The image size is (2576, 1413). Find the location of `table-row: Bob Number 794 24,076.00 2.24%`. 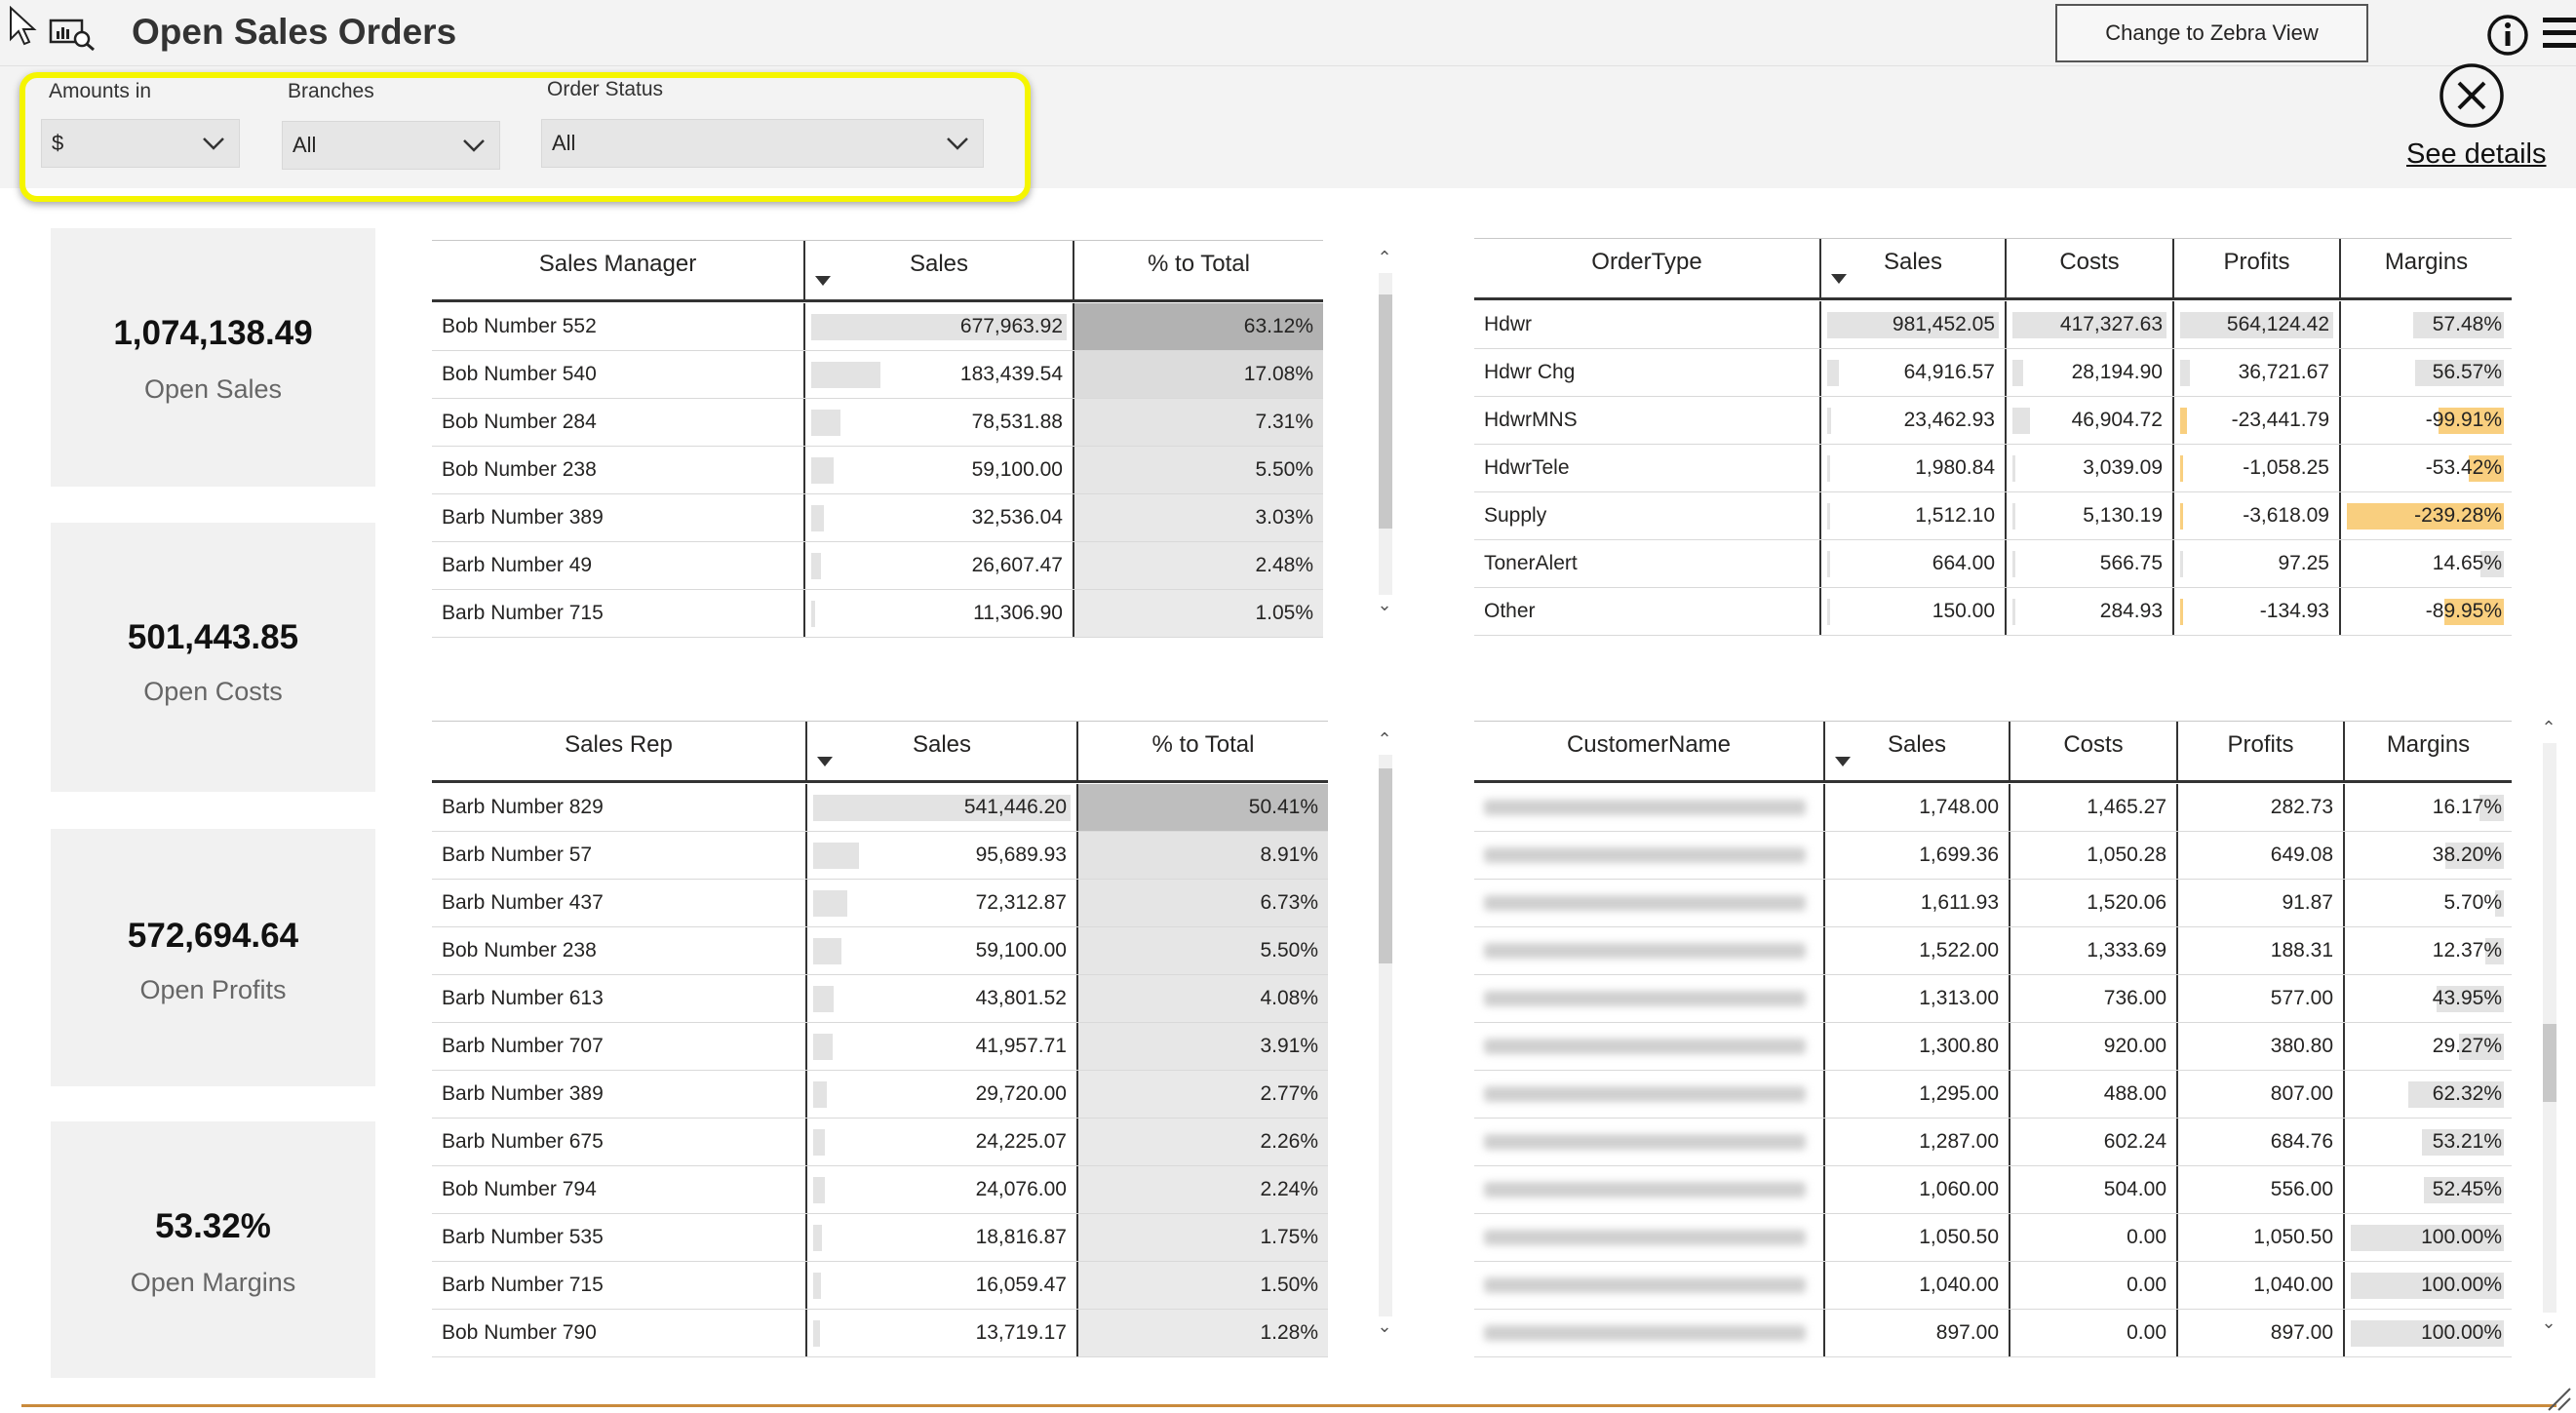

table-row: Bob Number 794 24,076.00 2.24% is located at coordinates (880, 1190).